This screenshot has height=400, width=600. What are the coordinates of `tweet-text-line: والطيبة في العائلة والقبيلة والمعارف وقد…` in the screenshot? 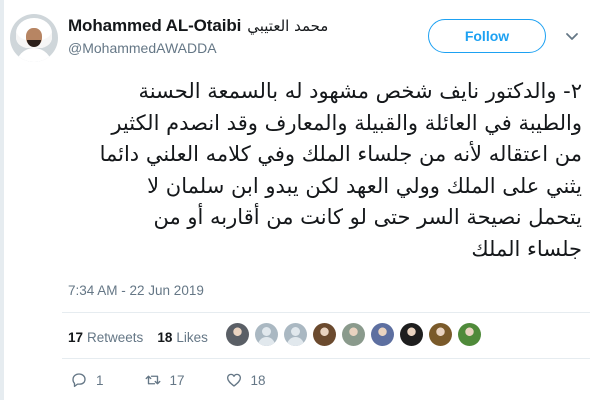 It's located at (346, 122).